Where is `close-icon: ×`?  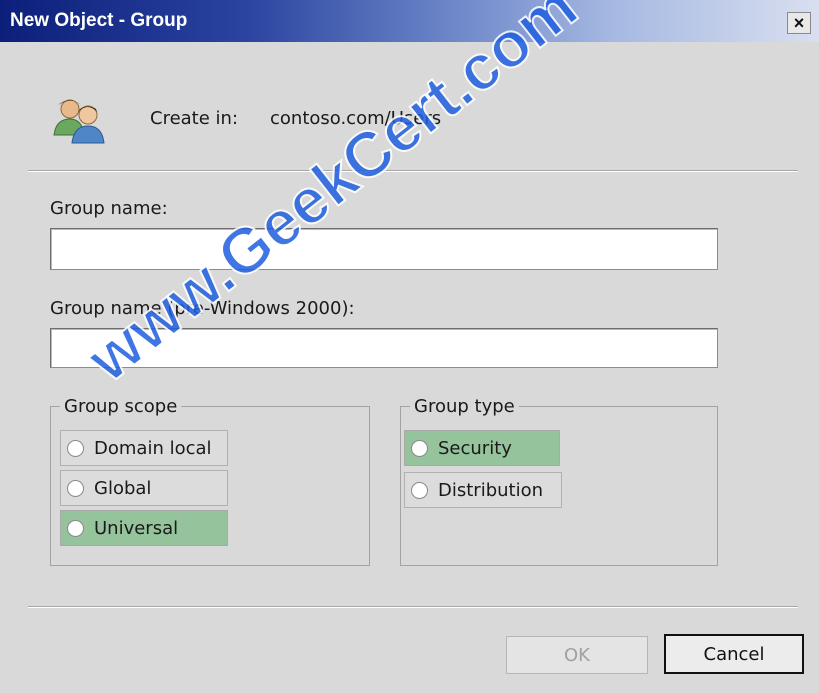
close-icon: × is located at coordinates (799, 23).